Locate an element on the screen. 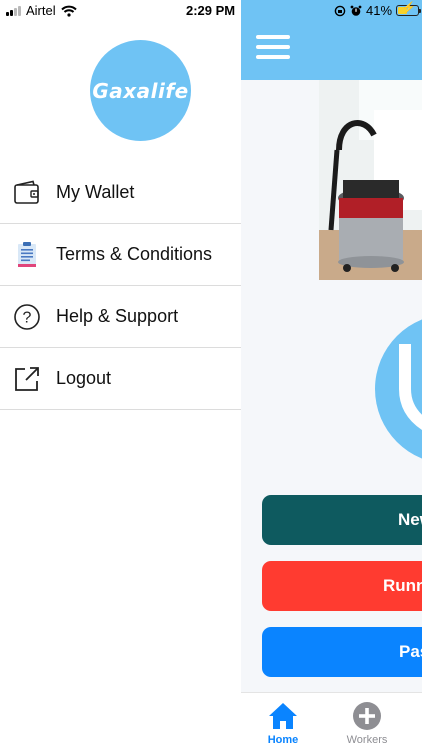 The width and height of the screenshot is (422, 750). past-orders-button: Pas is located at coordinates (342, 652).